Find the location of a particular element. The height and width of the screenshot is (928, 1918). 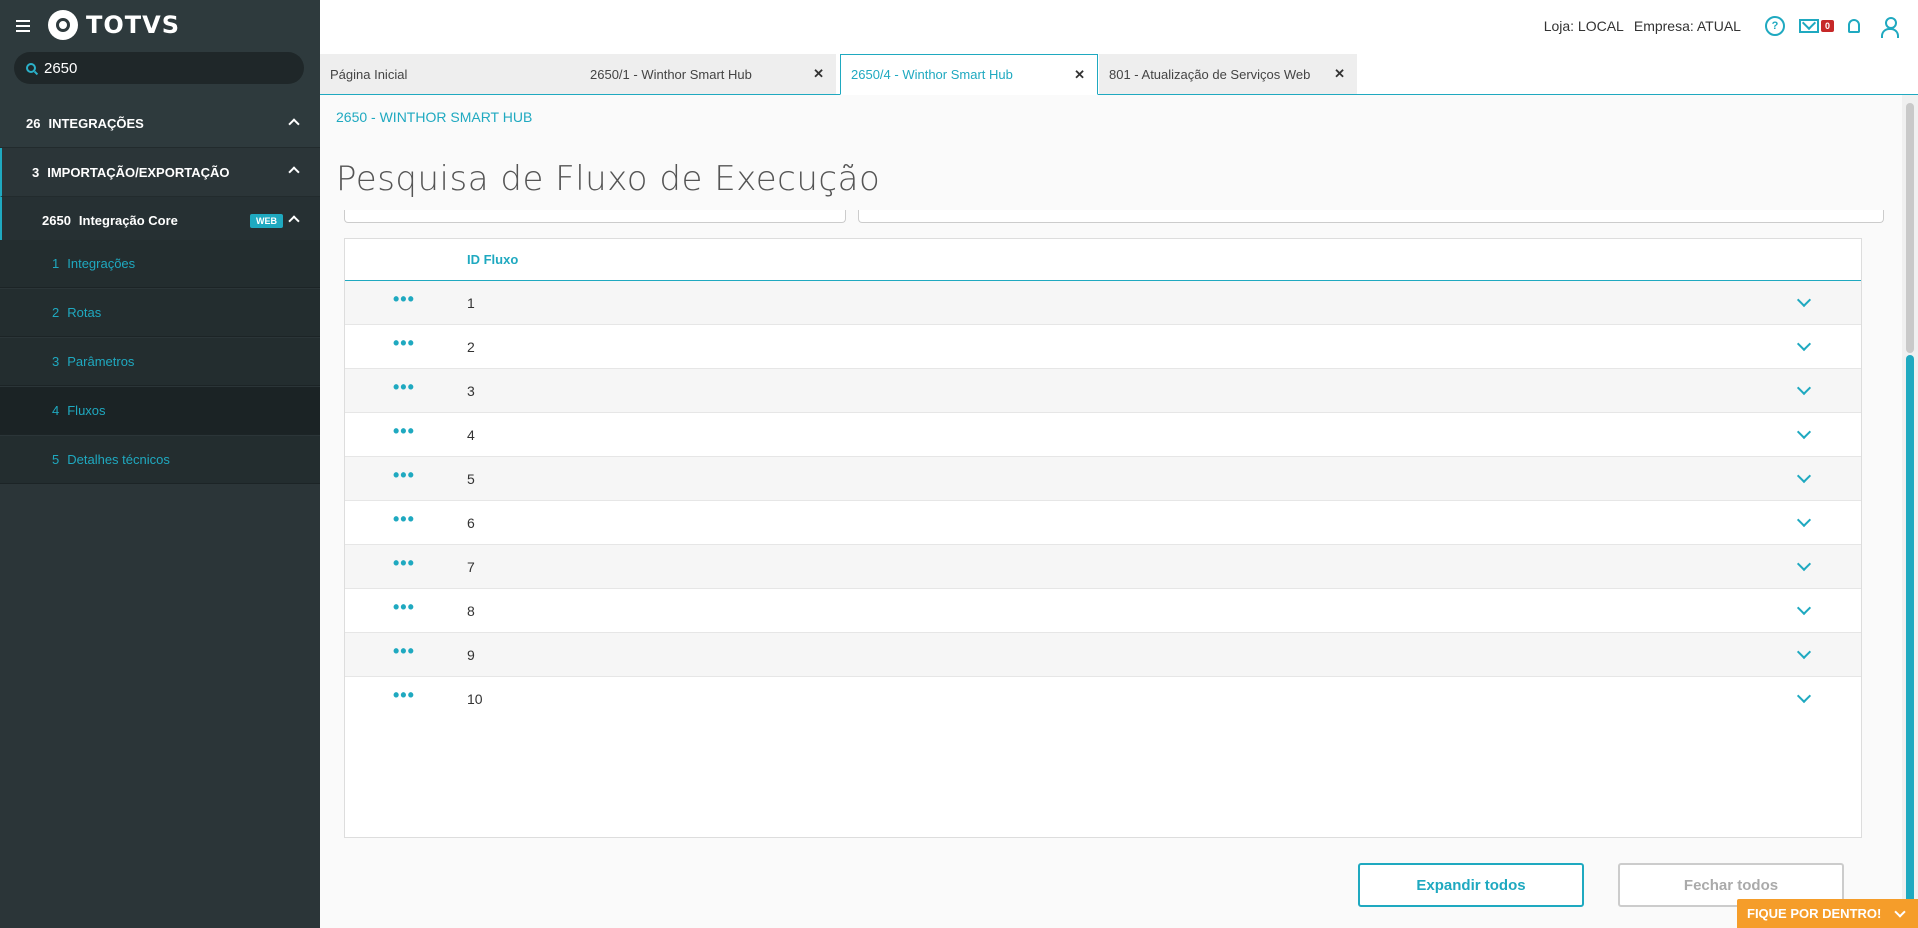

nav-level-label: IMPORTAÇÃO/EXPORTAÇÃO is located at coordinates (138, 172).